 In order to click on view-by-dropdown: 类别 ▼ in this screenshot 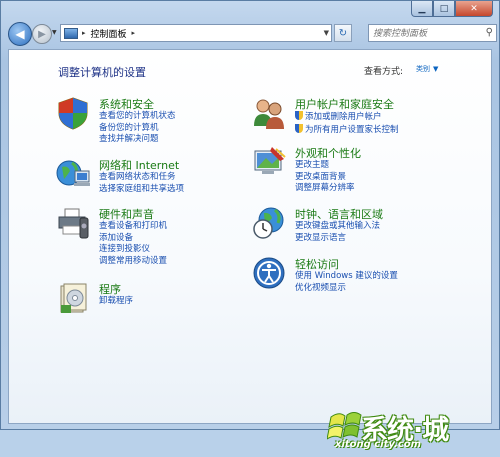, I will do `click(425, 69)`.